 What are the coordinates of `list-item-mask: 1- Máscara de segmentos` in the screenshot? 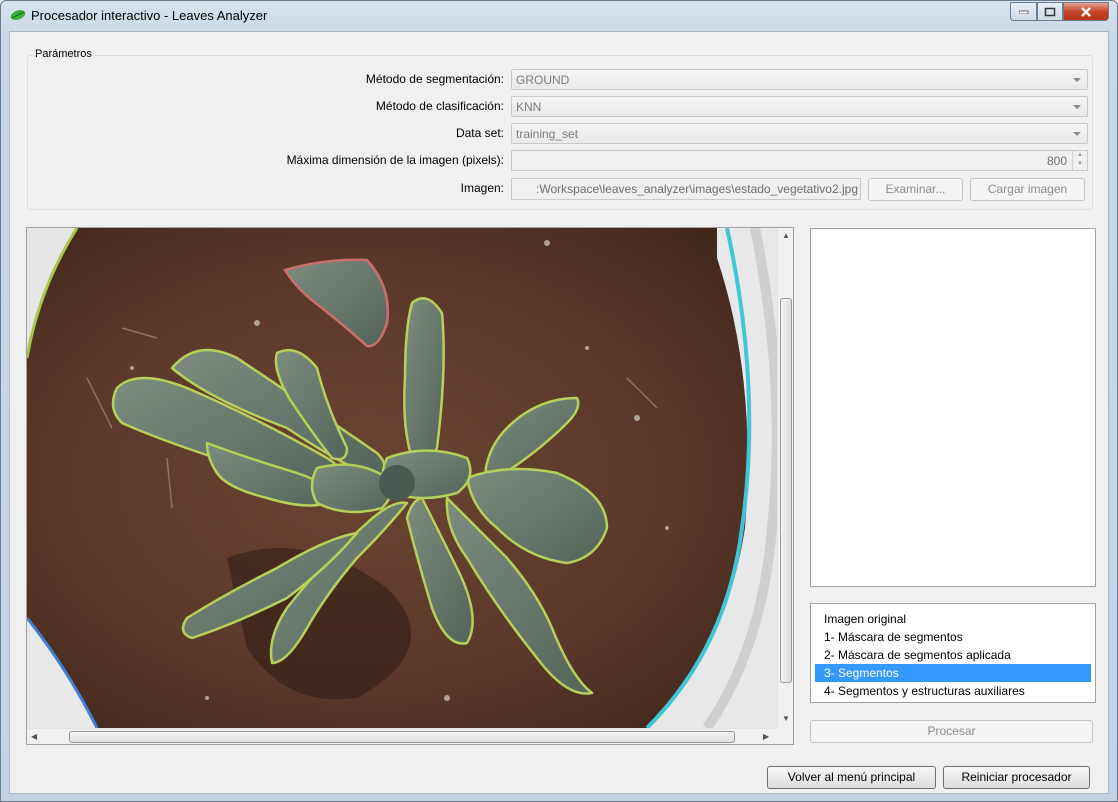 It's located at (953, 637).